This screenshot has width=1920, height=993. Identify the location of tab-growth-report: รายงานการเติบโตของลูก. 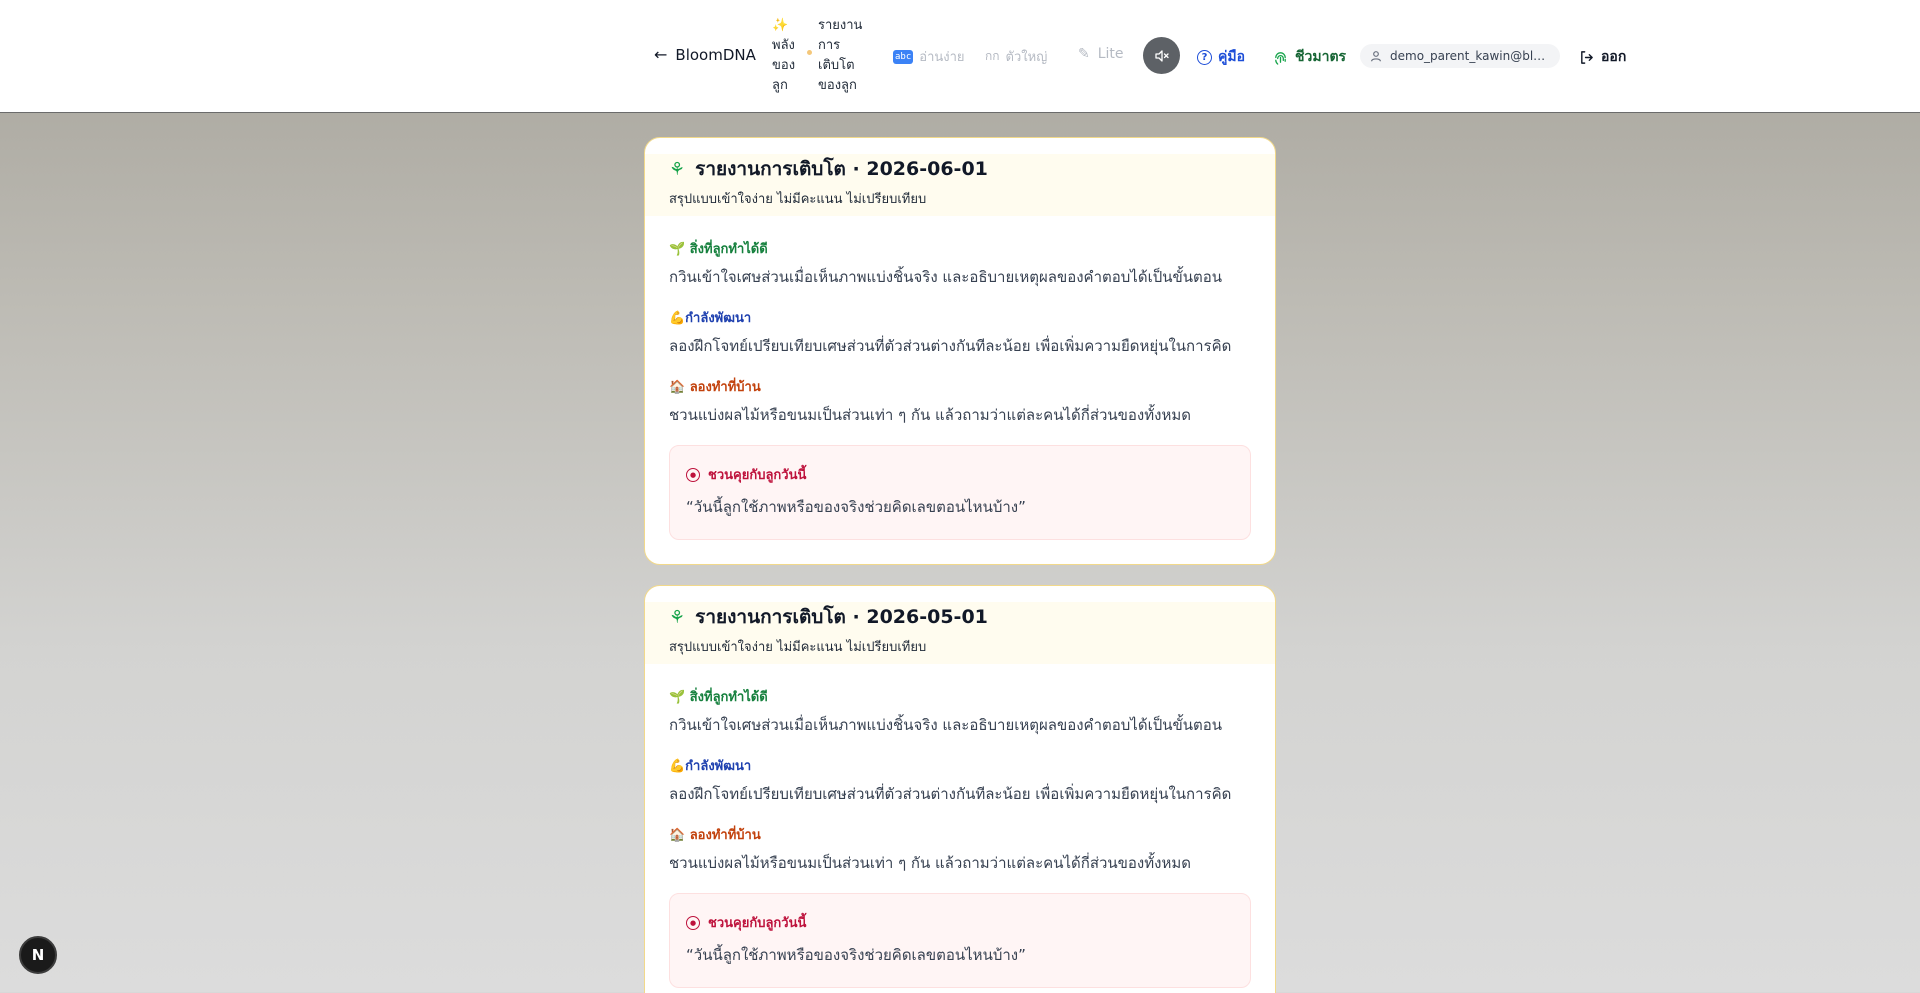
(843, 56).